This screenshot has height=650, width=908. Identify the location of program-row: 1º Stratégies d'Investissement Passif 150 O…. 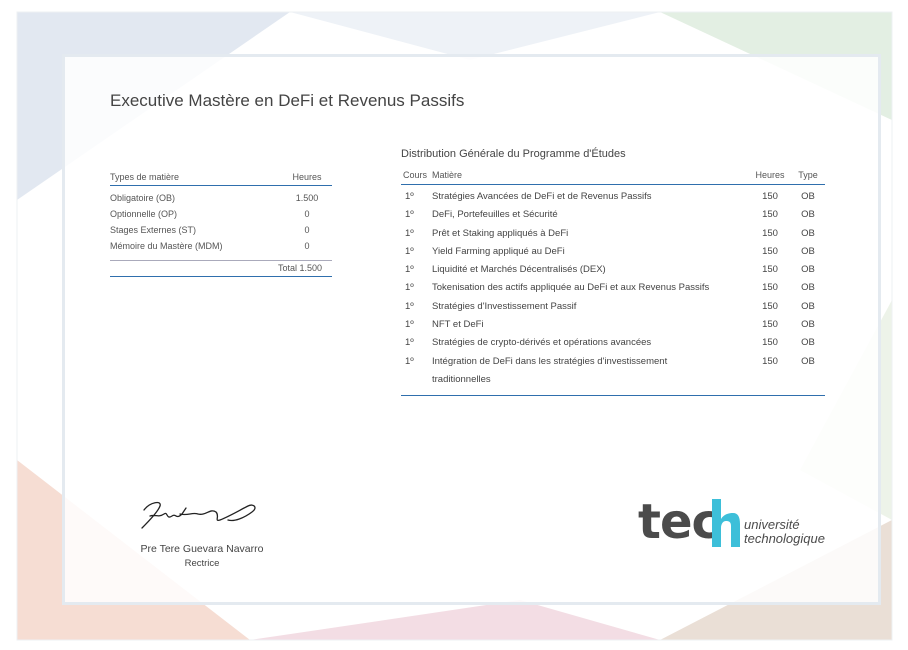
(613, 307).